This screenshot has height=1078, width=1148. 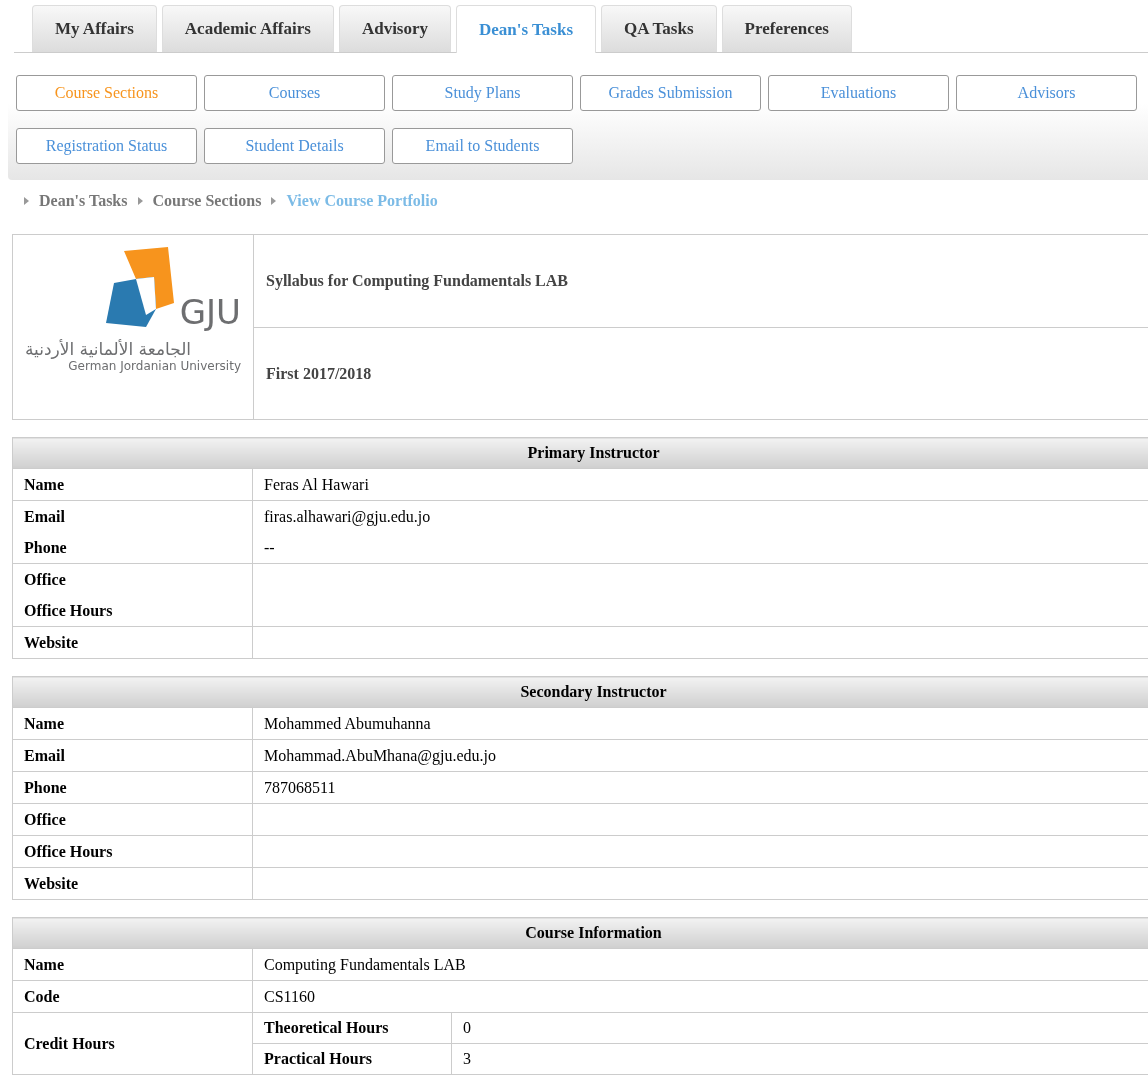 I want to click on subnav-button: Course Sections, so click(x=106, y=93).